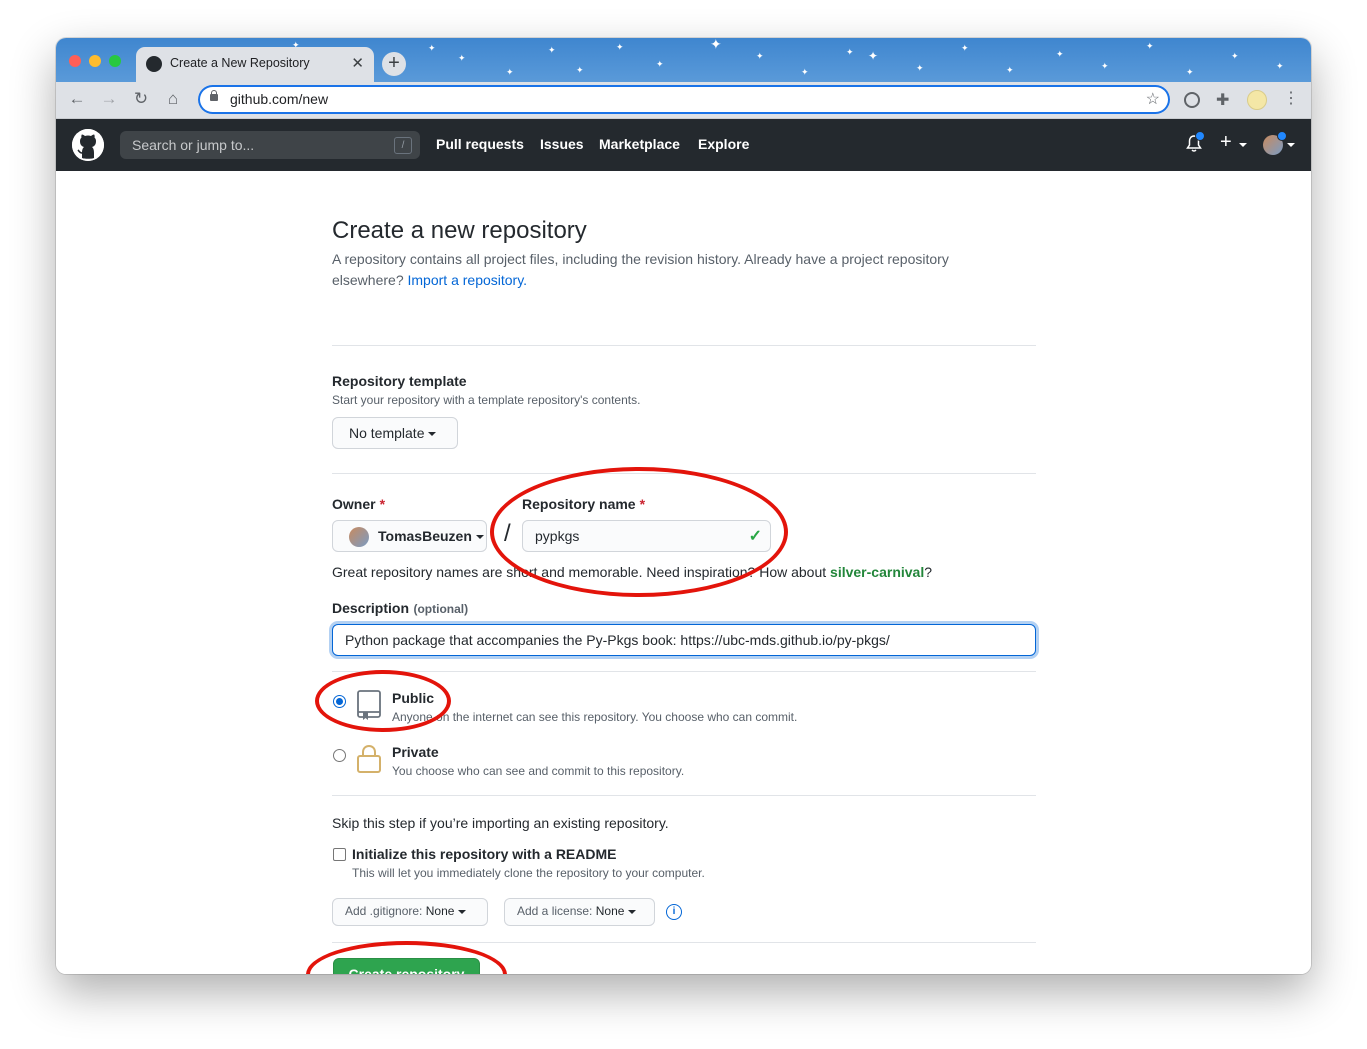 This screenshot has width=1367, height=1049. Describe the element at coordinates (75, 61) in the screenshot. I see `close-window-button` at that location.